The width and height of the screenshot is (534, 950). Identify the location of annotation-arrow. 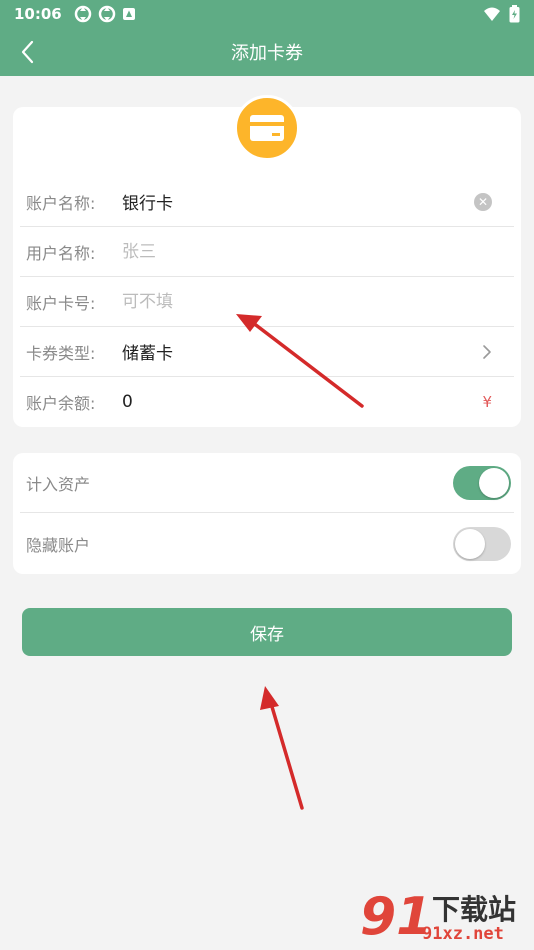
(282, 748).